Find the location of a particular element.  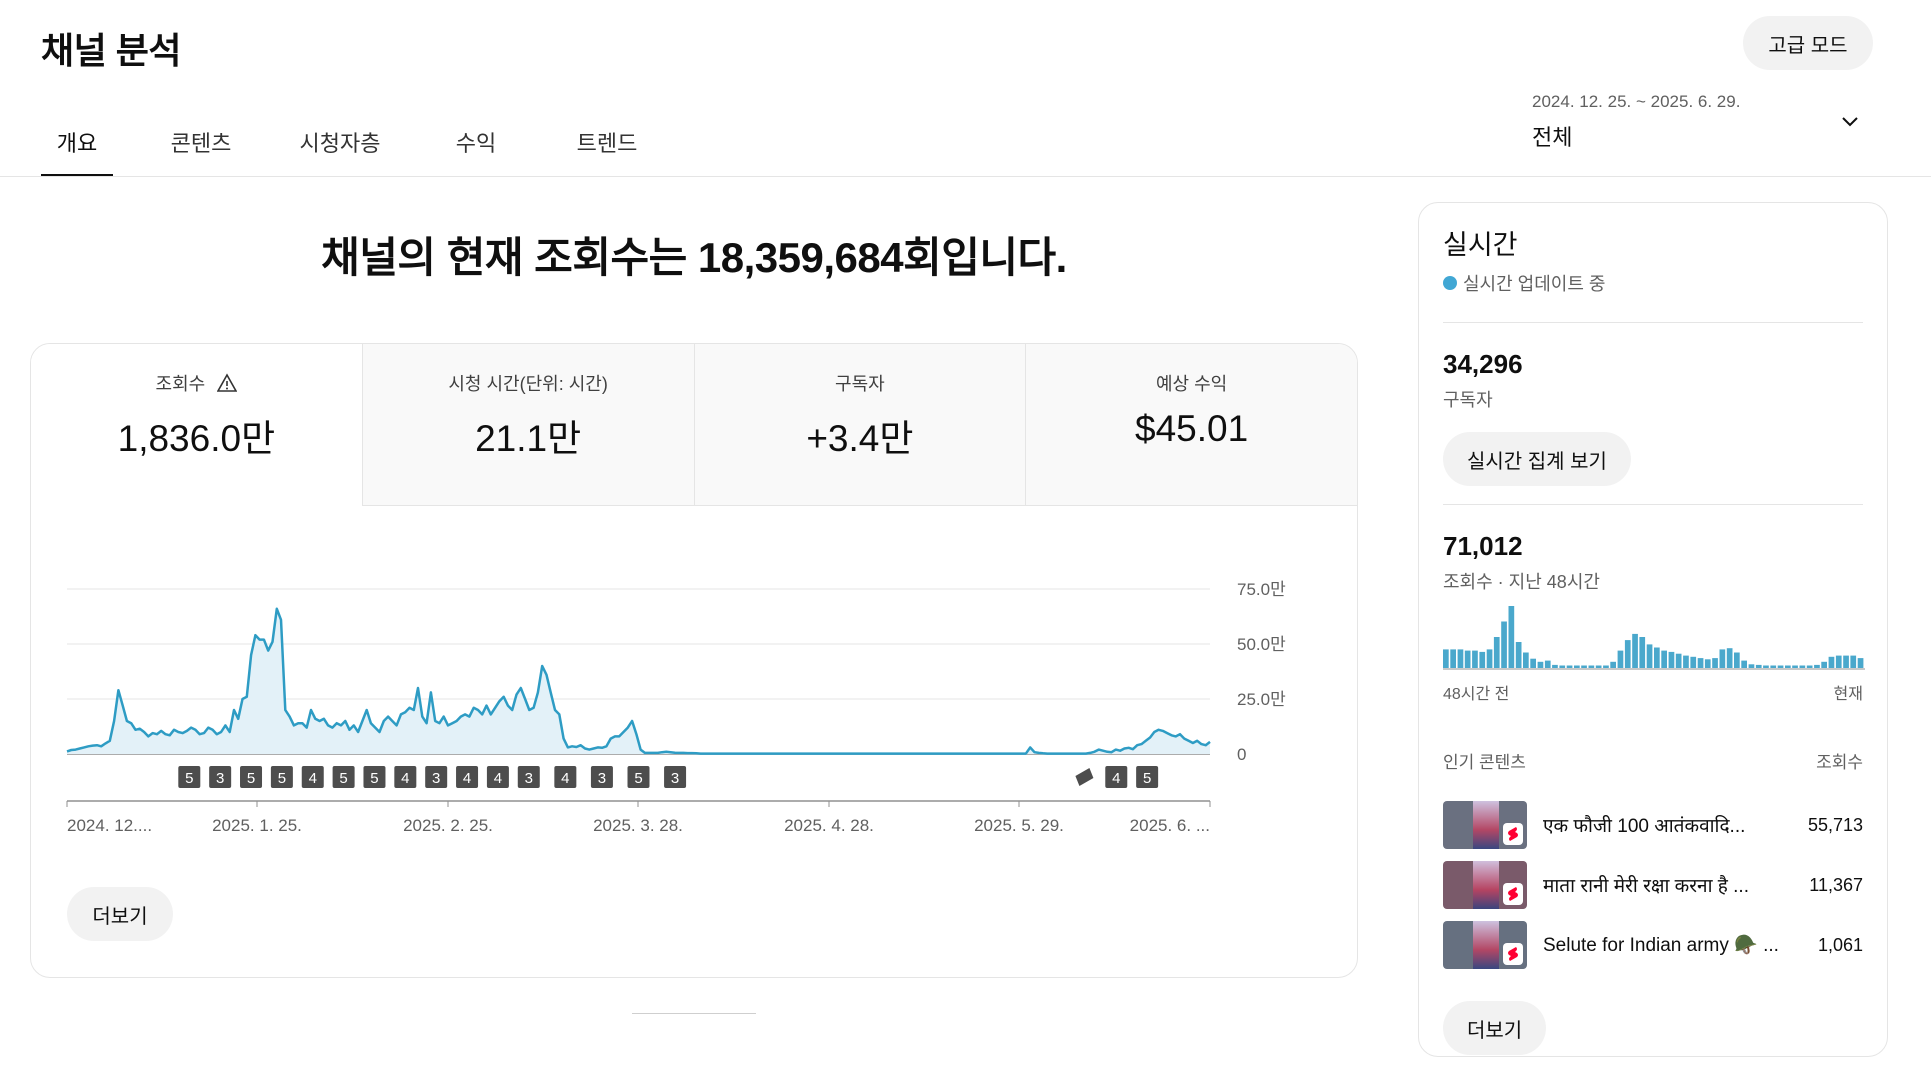

headline: 채널의 현재 조회수는 18,359,684회입니다. is located at coordinates (694, 257).